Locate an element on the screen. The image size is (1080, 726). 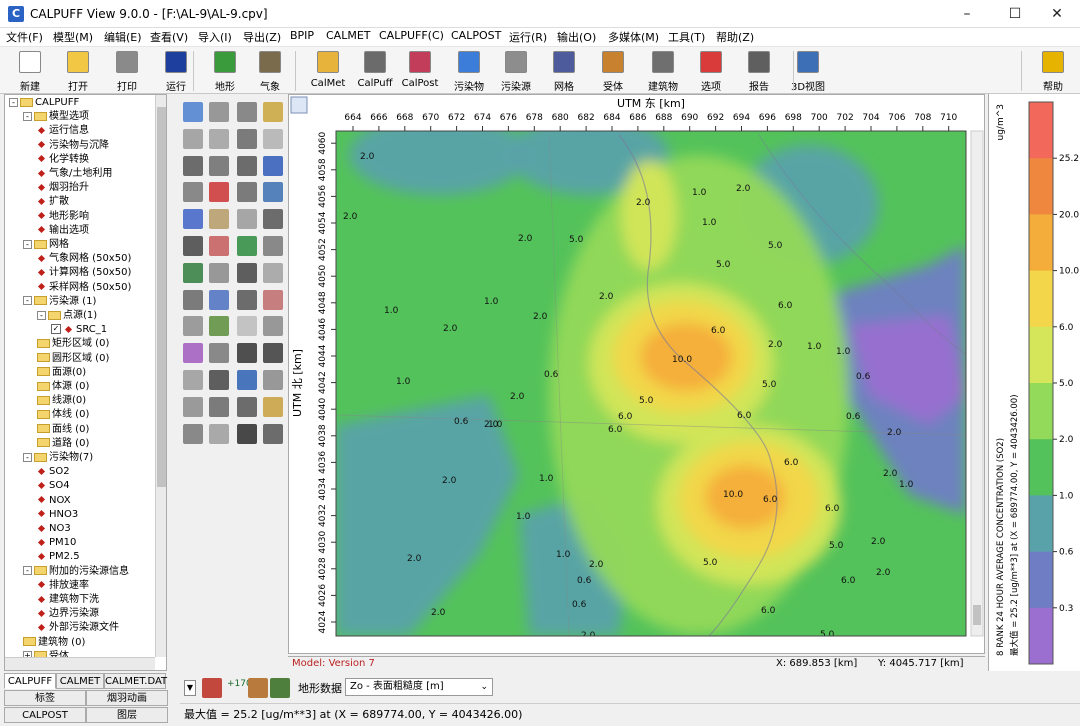
layer-terrain-icon is located at coordinates (258, 688).